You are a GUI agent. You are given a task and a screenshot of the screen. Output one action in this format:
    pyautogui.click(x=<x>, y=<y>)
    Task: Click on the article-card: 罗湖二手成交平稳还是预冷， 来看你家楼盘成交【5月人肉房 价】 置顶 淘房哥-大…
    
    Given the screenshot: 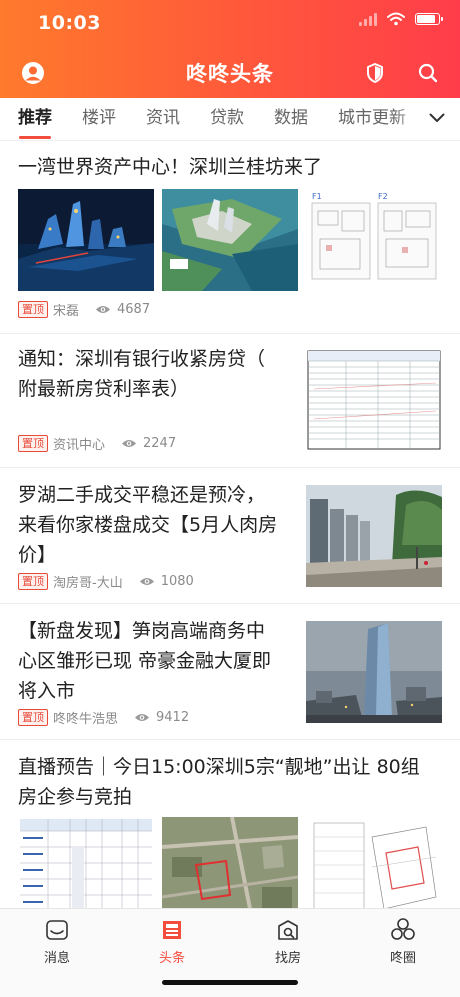 What is the action you would take?
    pyautogui.click(x=230, y=535)
    